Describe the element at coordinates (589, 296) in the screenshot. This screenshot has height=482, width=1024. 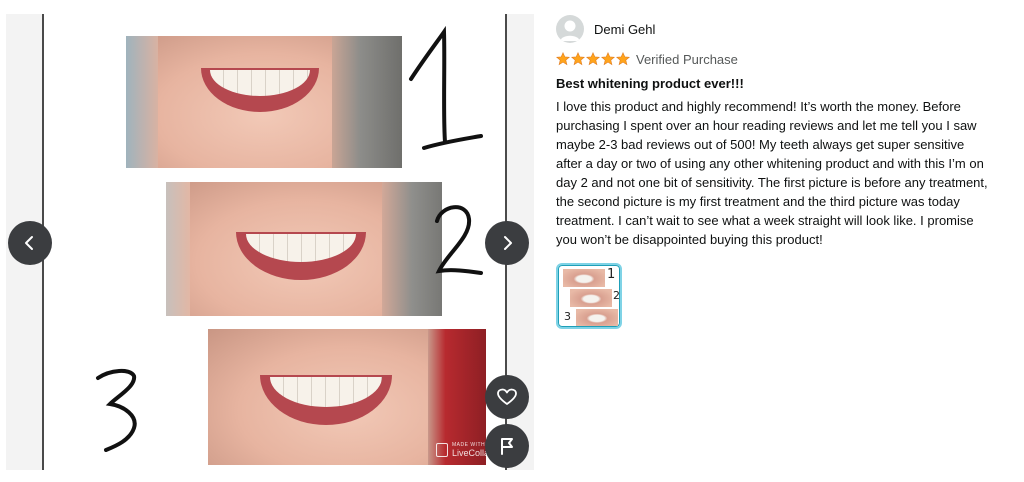
I see `review-image-thumbnail: 1 2 3` at that location.